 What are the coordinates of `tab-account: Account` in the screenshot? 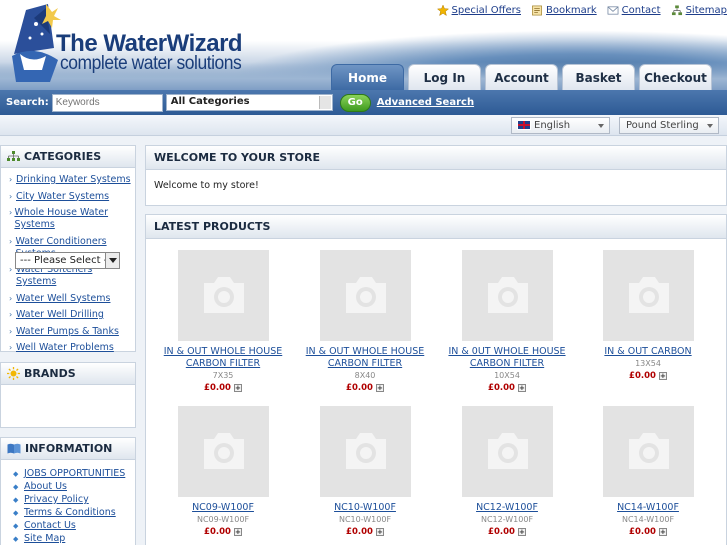 It's located at (521, 77).